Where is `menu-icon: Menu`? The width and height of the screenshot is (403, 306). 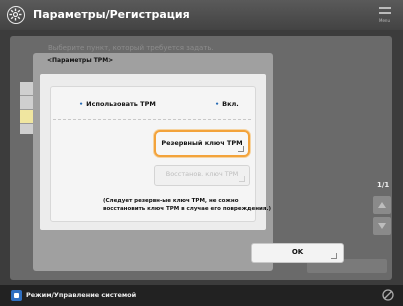 menu-icon: Menu is located at coordinates (387, 15).